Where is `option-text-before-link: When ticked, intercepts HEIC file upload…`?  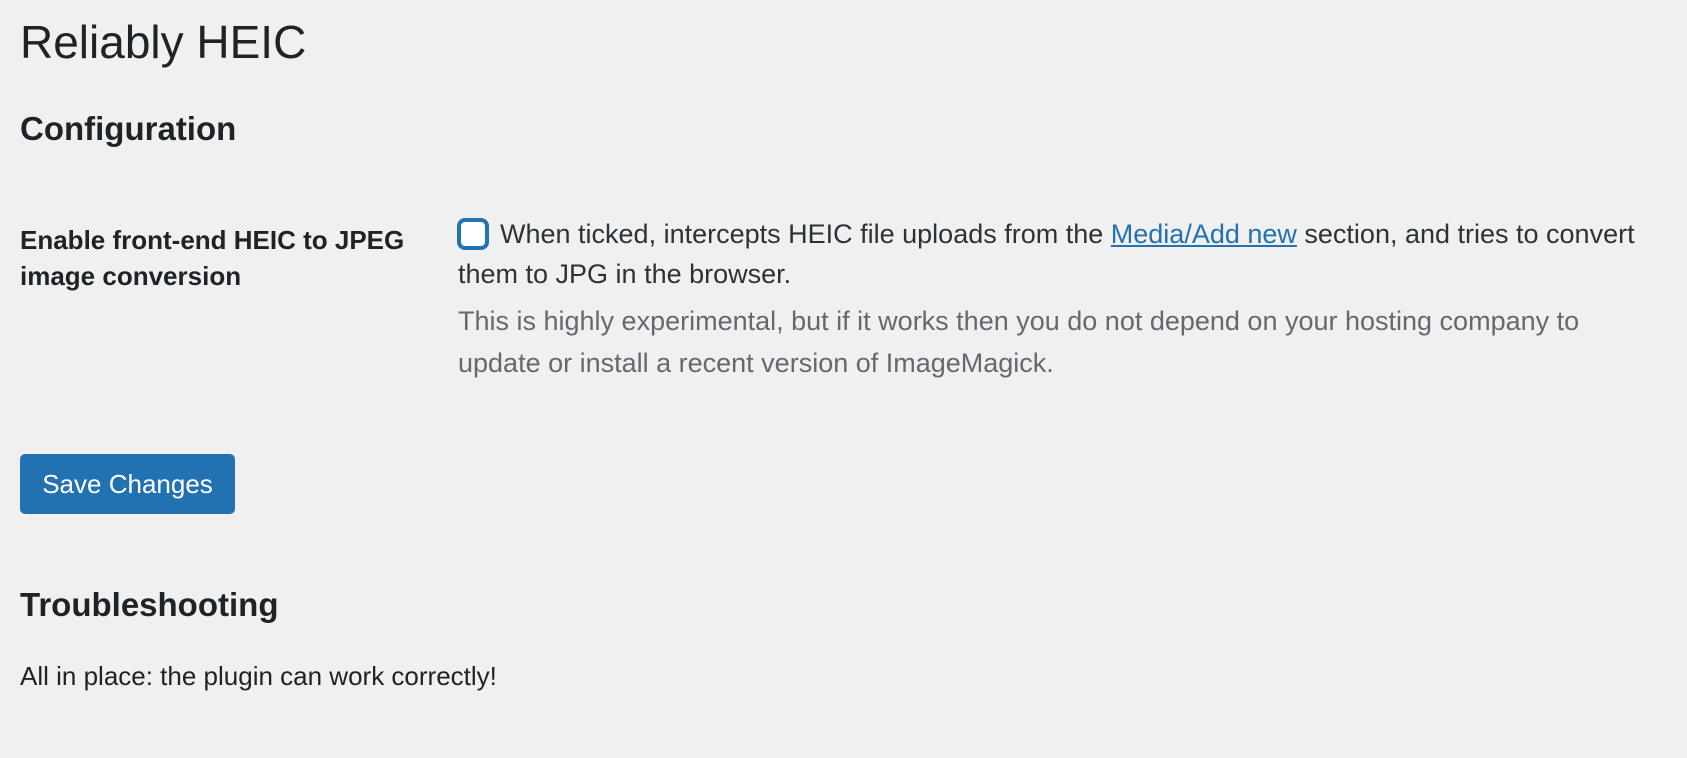
option-text-before-link: When ticked, intercepts HEIC file upload… is located at coordinates (805, 234).